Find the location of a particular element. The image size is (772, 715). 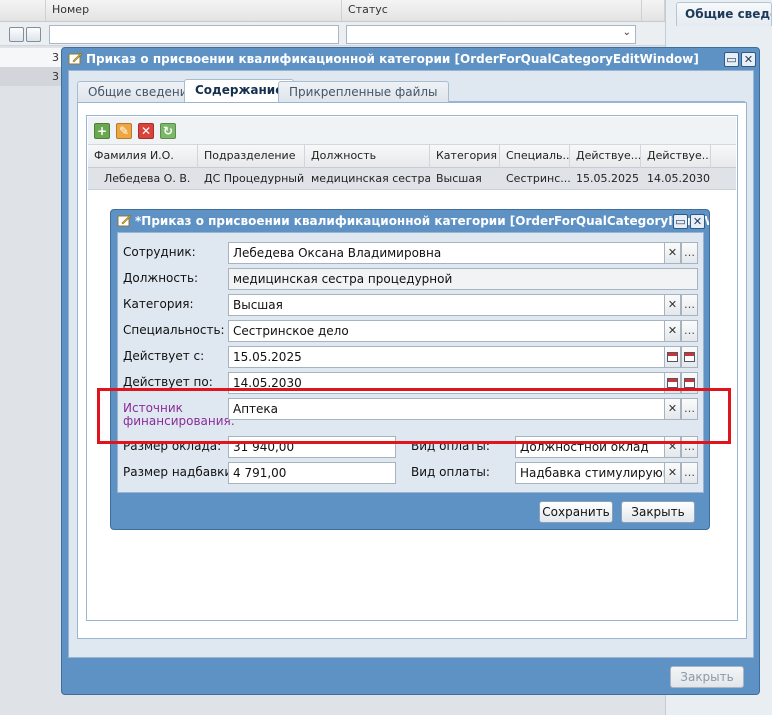

valid-to-date-input: 14.05.2030 is located at coordinates (446, 383).